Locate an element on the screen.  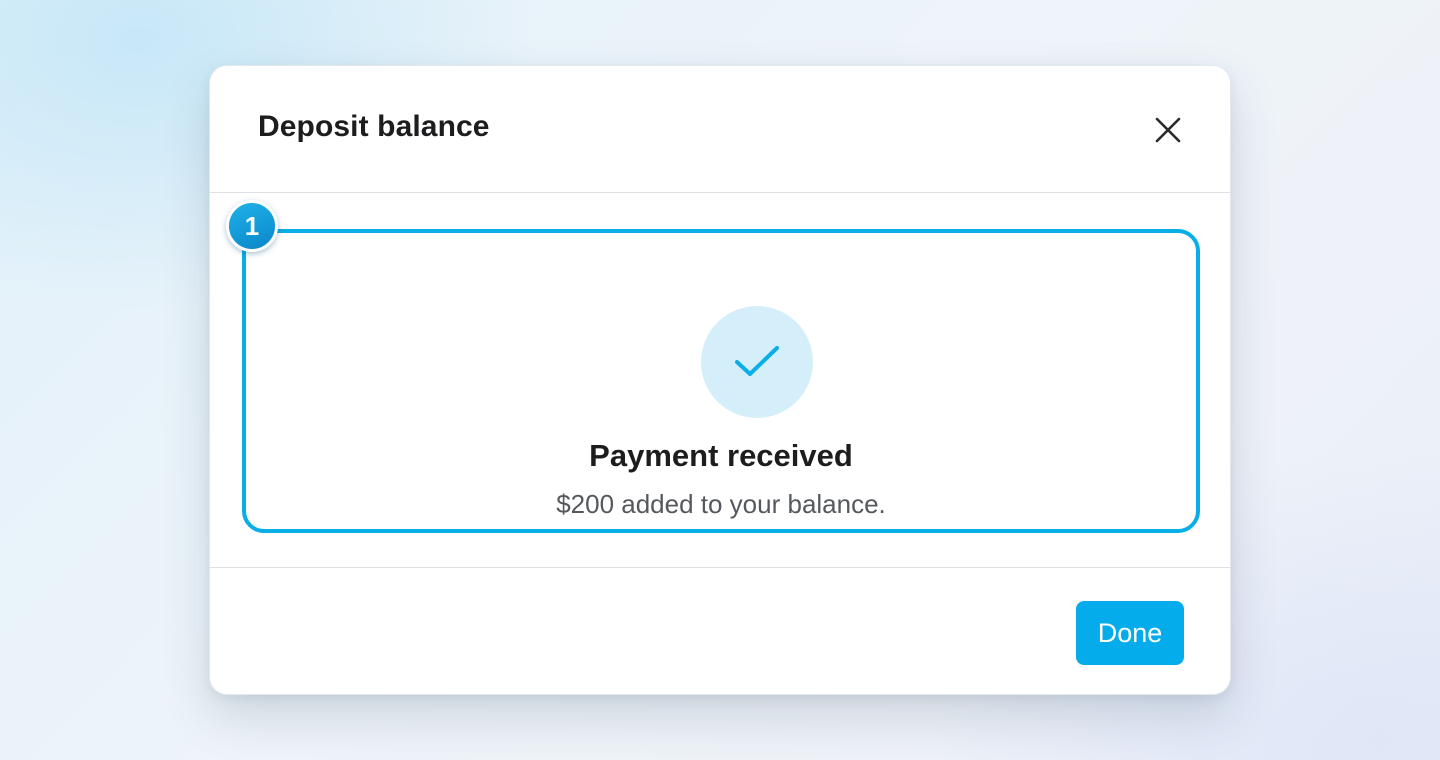
check-icon is located at coordinates (757, 361).